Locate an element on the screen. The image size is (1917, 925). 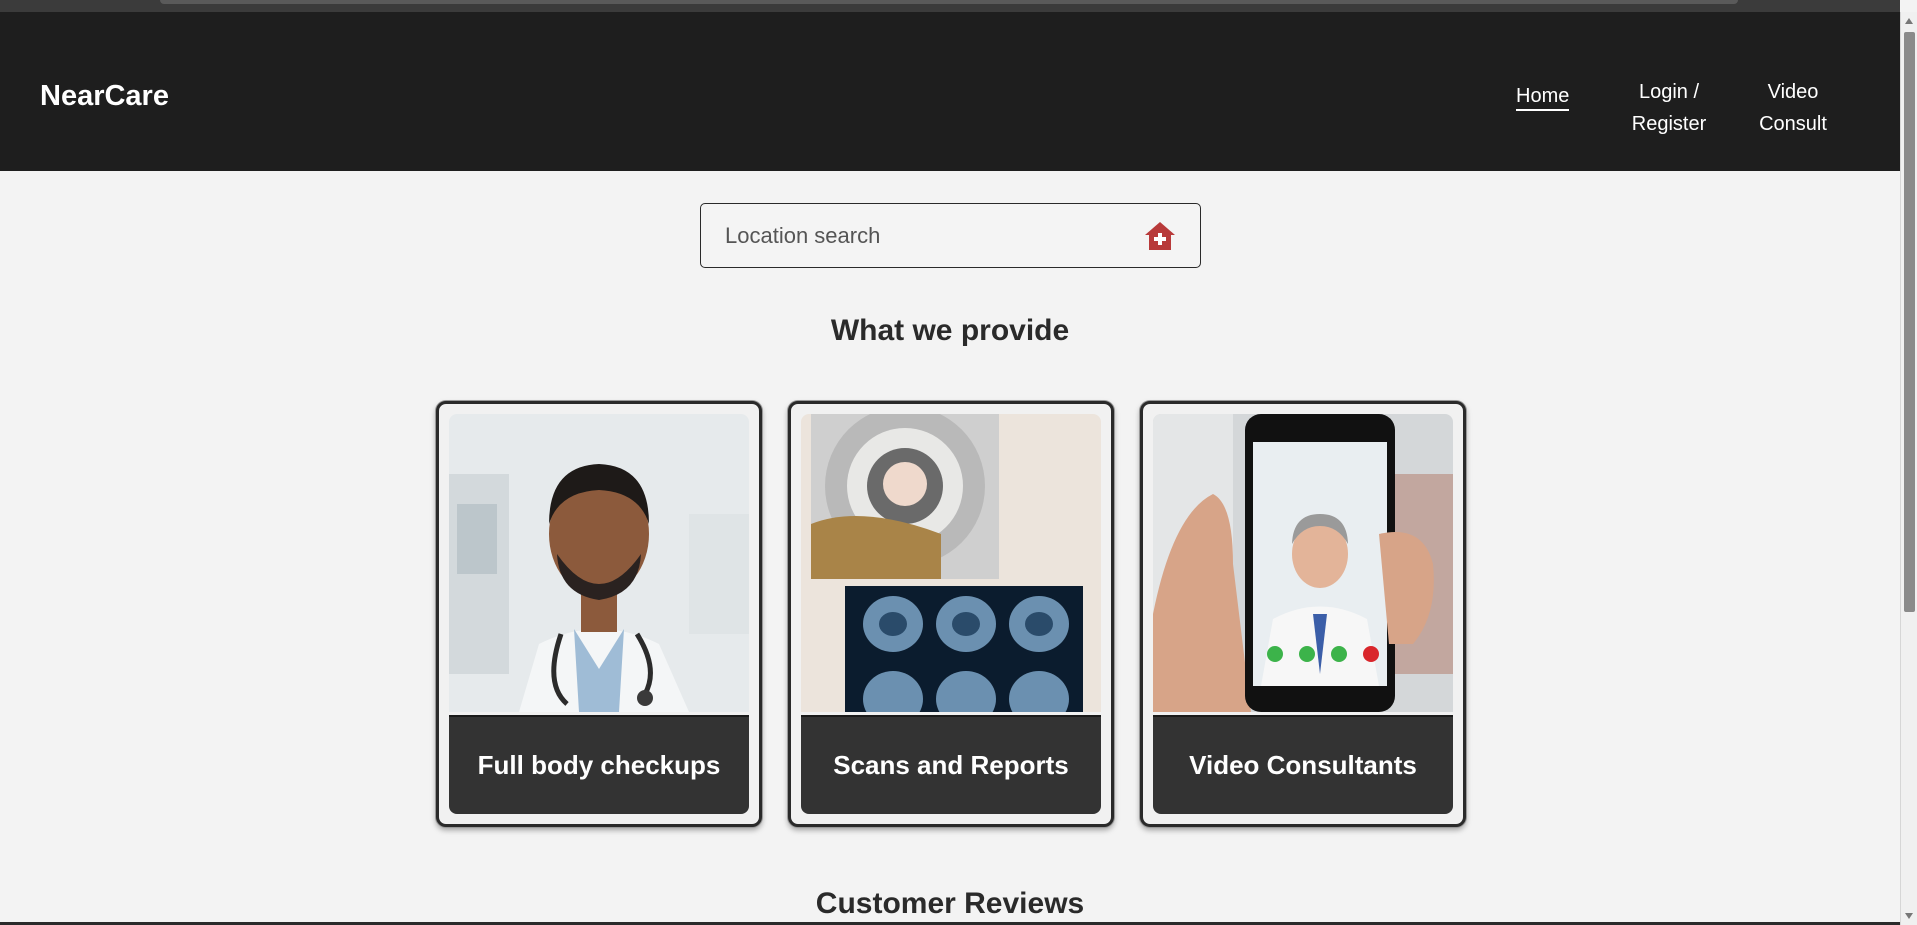
service-card-full-body-checkups: Full body checkups is located at coordinates (599, 614).